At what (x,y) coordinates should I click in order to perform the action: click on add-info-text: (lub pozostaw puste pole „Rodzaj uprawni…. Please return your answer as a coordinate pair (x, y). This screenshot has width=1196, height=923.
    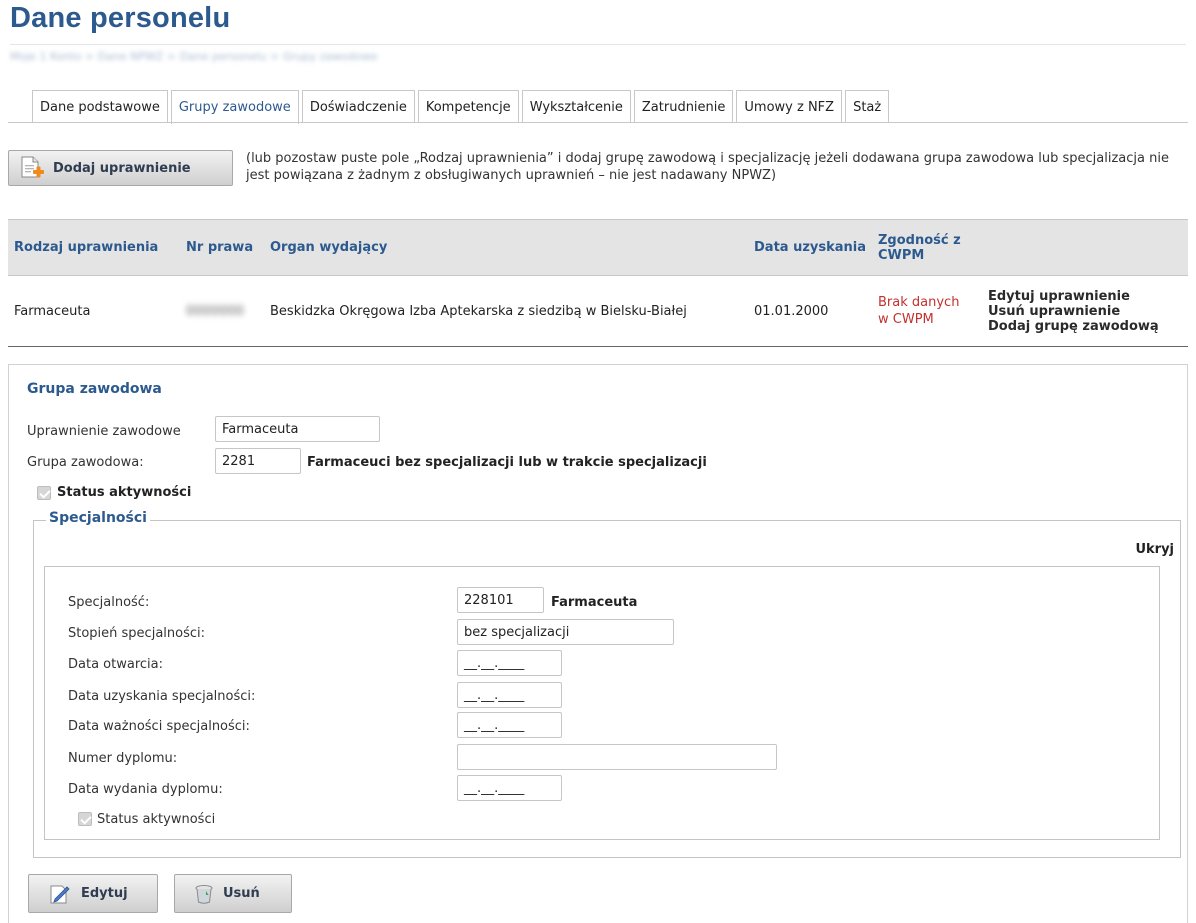
    Looking at the image, I should click on (707, 167).